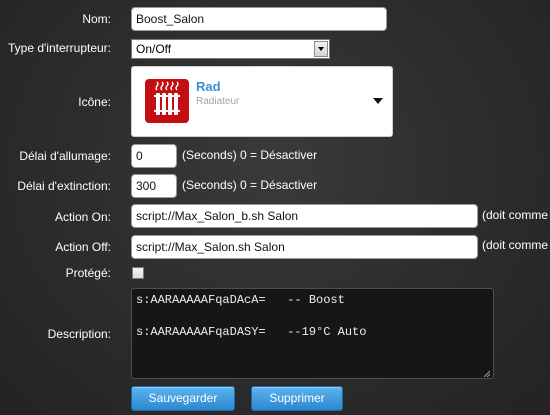 This screenshot has width=550, height=415. Describe the element at coordinates (83, 247) in the screenshot. I see `action-off-label: Action Off:` at that location.